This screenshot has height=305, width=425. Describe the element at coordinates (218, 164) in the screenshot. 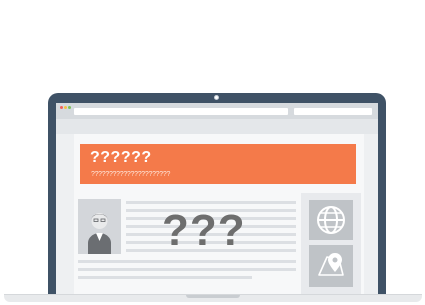

I see `hero-banner: ?????? ??????????????????????` at that location.